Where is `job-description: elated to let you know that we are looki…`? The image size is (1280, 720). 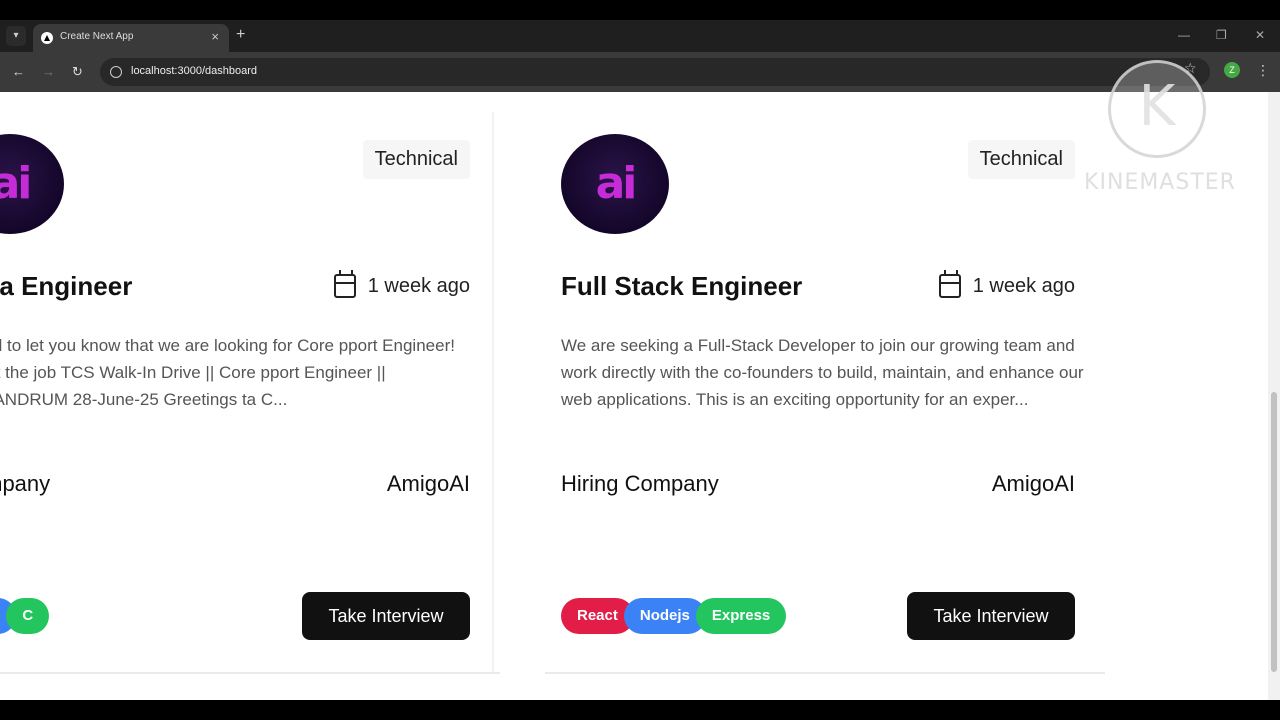 job-description: elated to let you know that we are looki… is located at coordinates (227, 372).